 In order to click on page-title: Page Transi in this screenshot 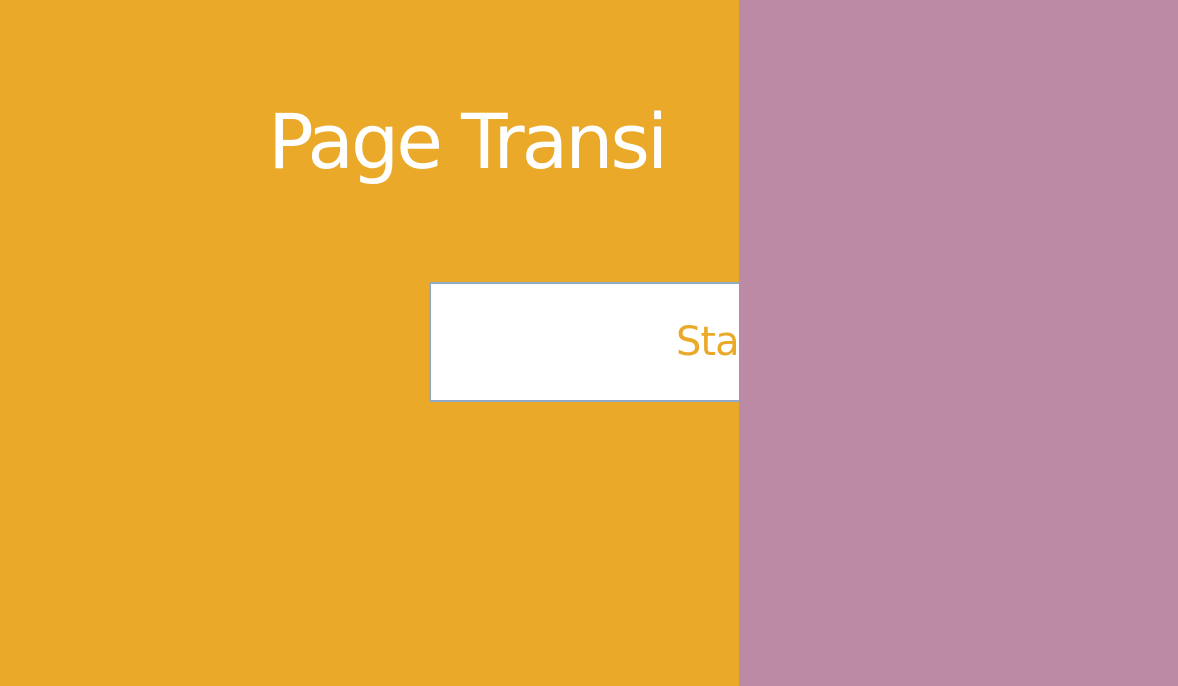, I will do `click(468, 141)`.